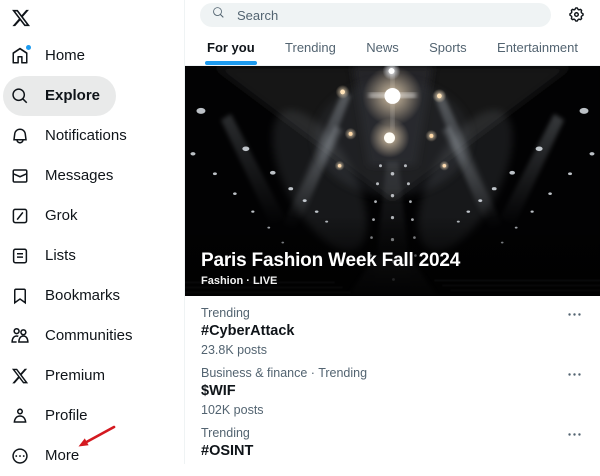 This screenshot has width=600, height=476. I want to click on tab-label: Entertainment, so click(537, 47).